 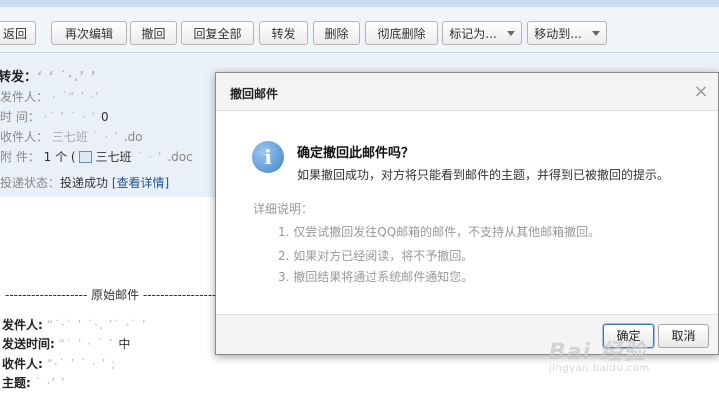 I want to click on time-row: 时 间： ·˙ ’ ˙ · ‘ 0, so click(x=54, y=117).